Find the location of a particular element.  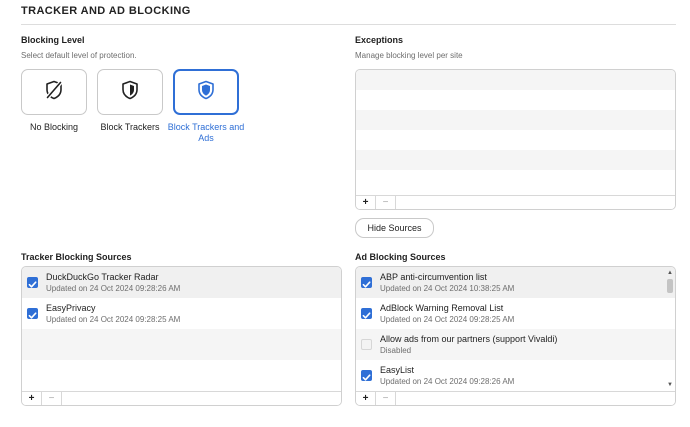

scrollbar: ▲ ▼ is located at coordinates (670, 329).